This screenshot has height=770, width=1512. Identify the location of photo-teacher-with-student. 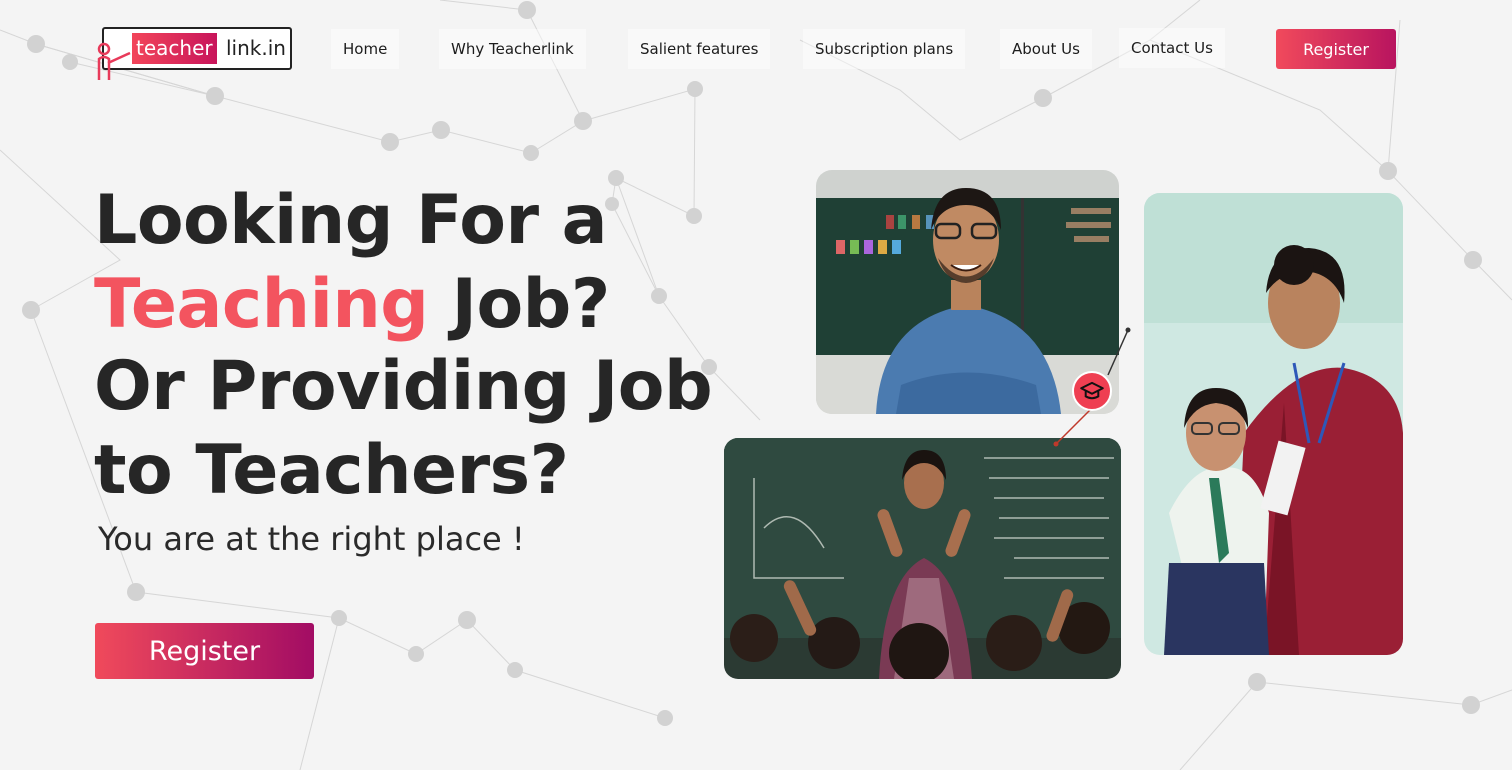
(1273, 424).